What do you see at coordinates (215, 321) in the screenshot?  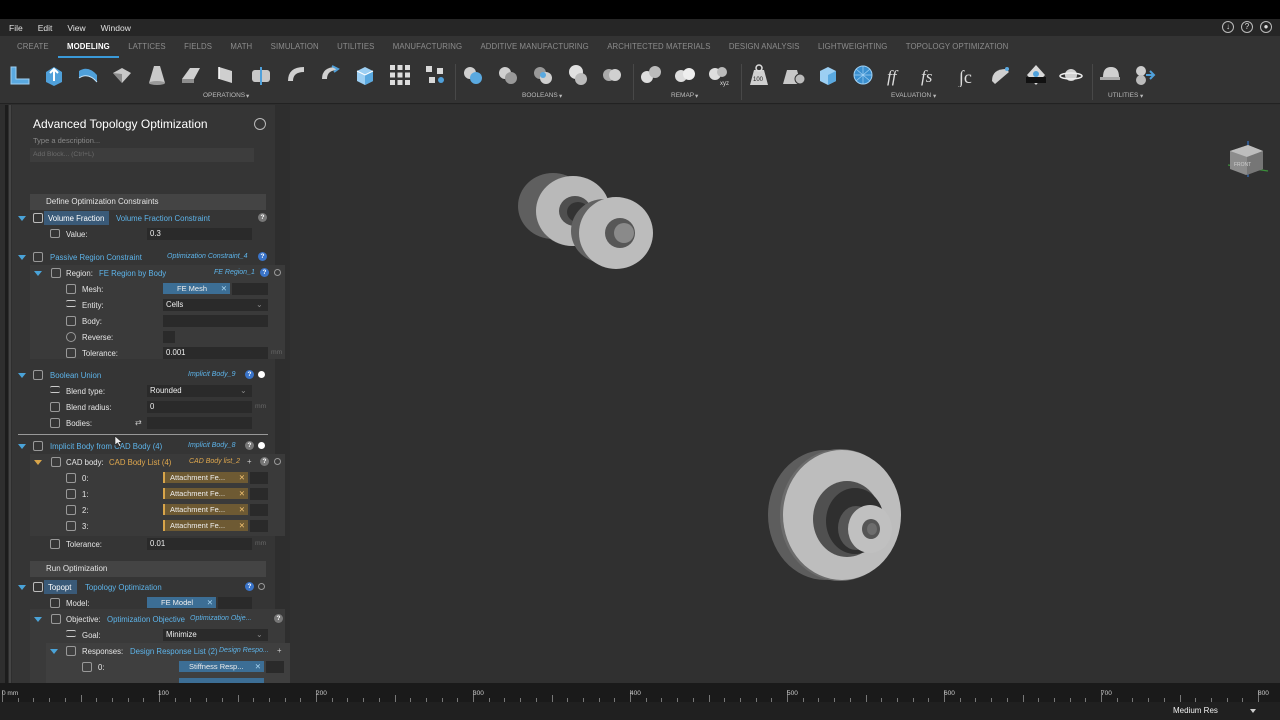 I see `body-input` at bounding box center [215, 321].